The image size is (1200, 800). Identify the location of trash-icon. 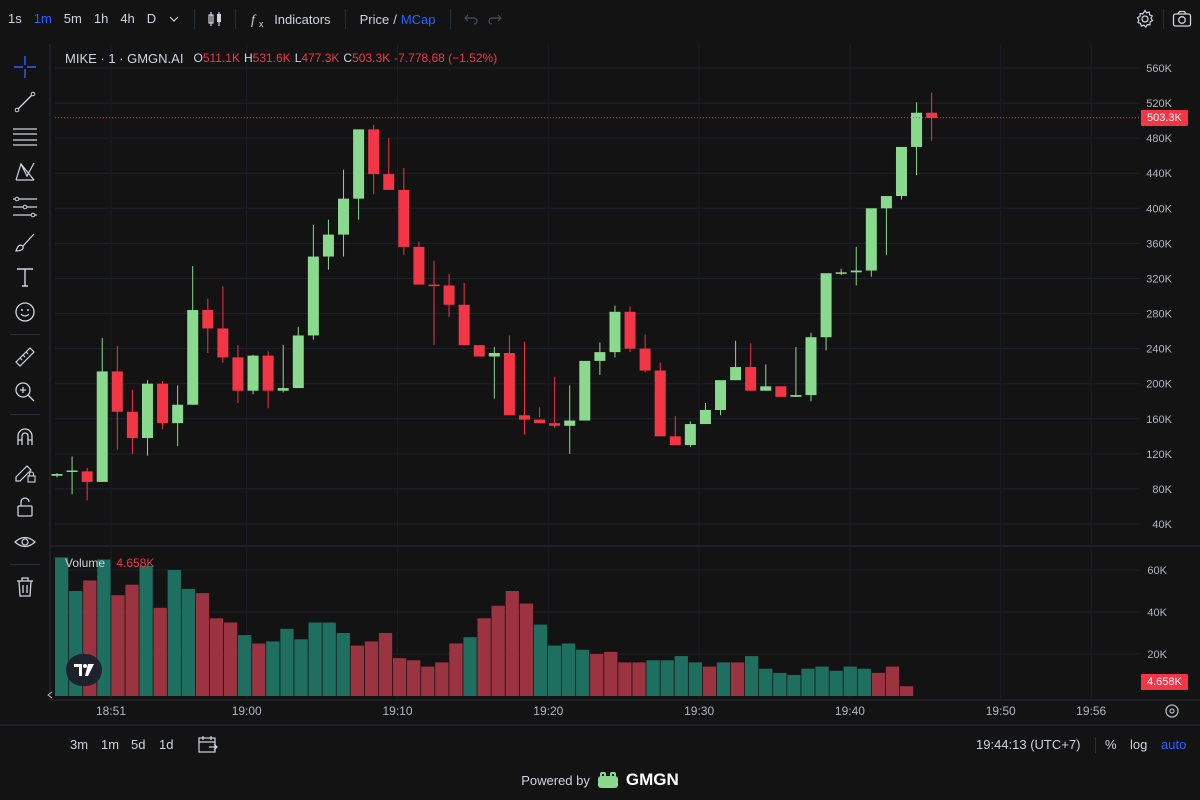
(25, 587).